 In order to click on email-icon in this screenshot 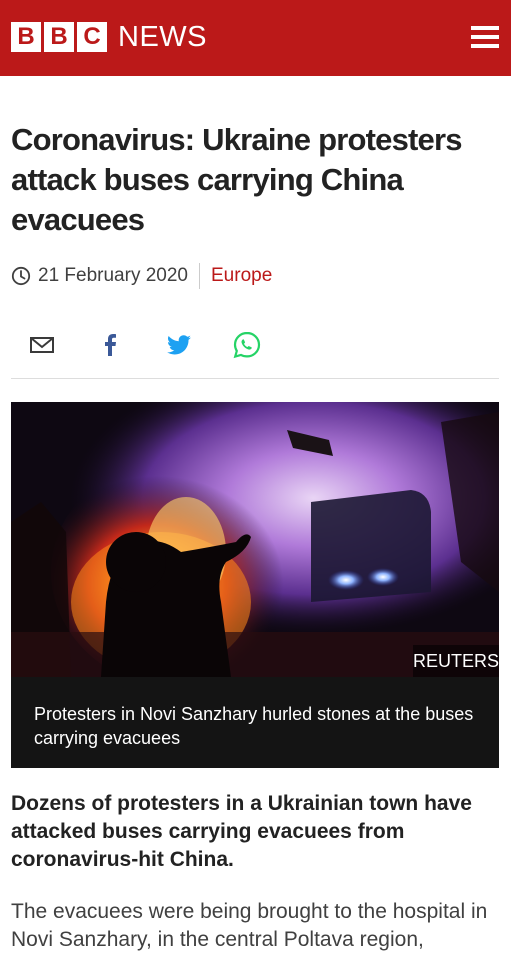, I will do `click(42, 345)`.